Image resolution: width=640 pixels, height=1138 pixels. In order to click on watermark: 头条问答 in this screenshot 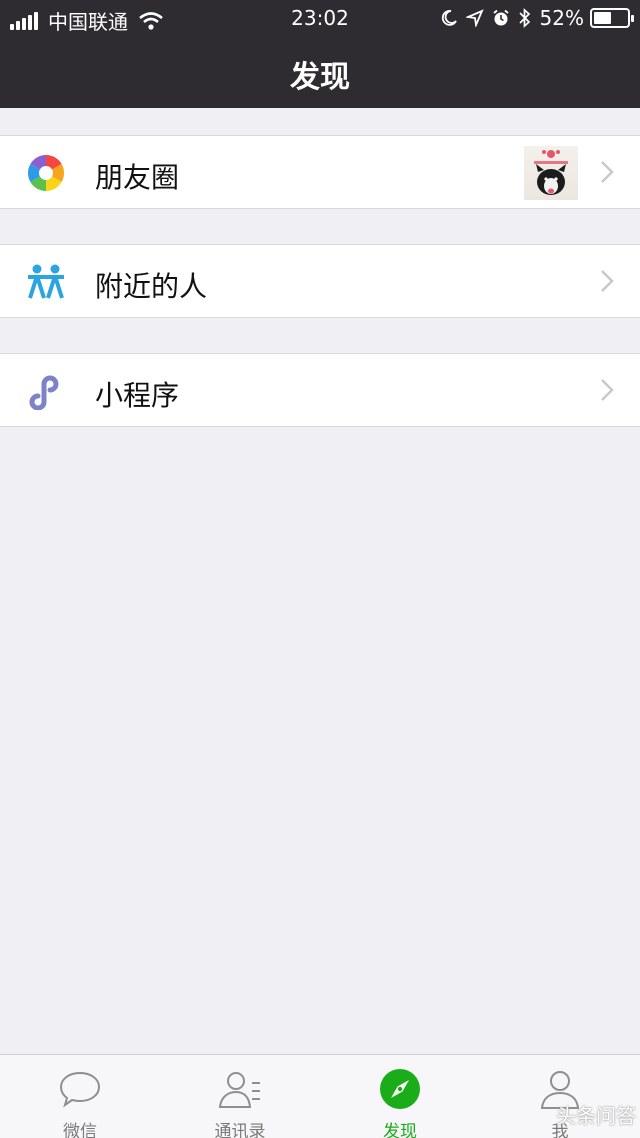, I will do `click(596, 1116)`.